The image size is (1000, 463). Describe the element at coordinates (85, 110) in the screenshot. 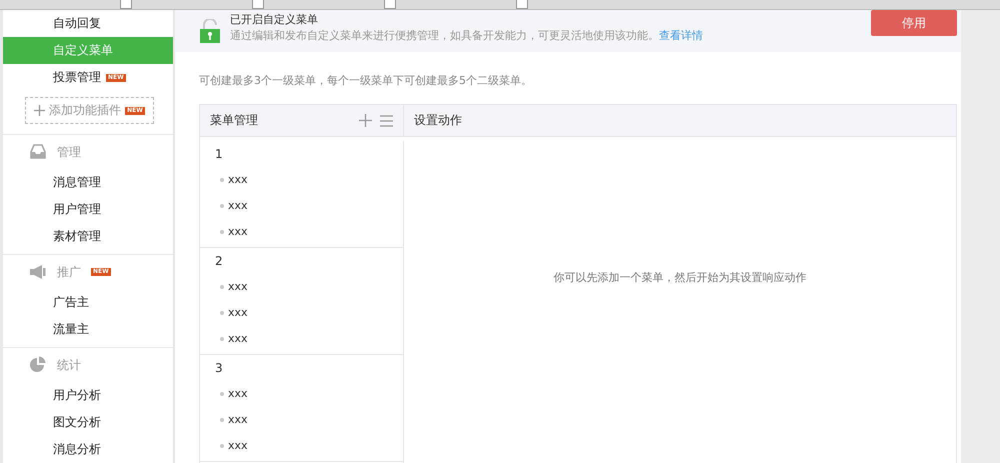

I see `add-plugin-label: 添加功能插件` at that location.